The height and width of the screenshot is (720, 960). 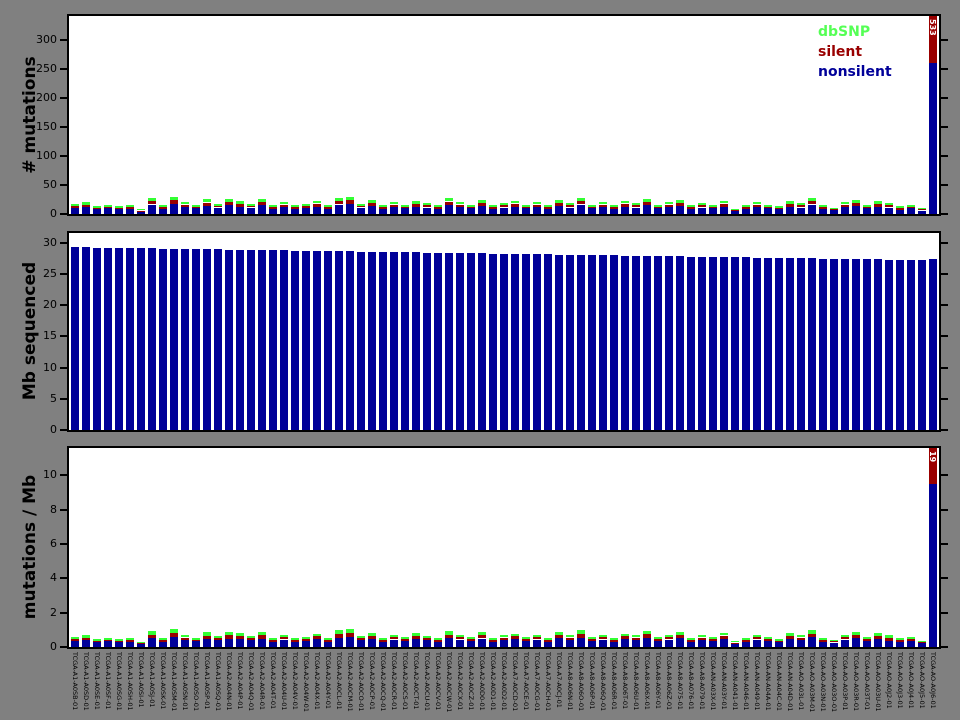 What do you see at coordinates (867, 681) in the screenshot?
I see `sample-id-text: TCGA-AO-A03T-01` at bounding box center [867, 681].